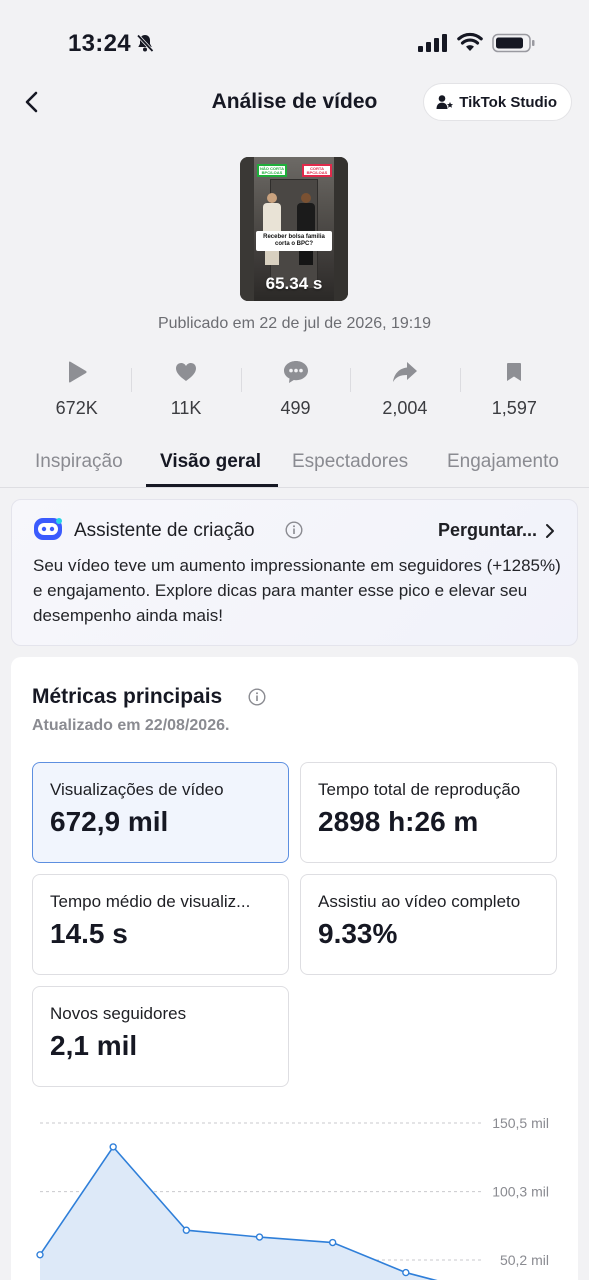 This screenshot has width=589, height=1280. I want to click on thumb-person-right, so click(306, 230).